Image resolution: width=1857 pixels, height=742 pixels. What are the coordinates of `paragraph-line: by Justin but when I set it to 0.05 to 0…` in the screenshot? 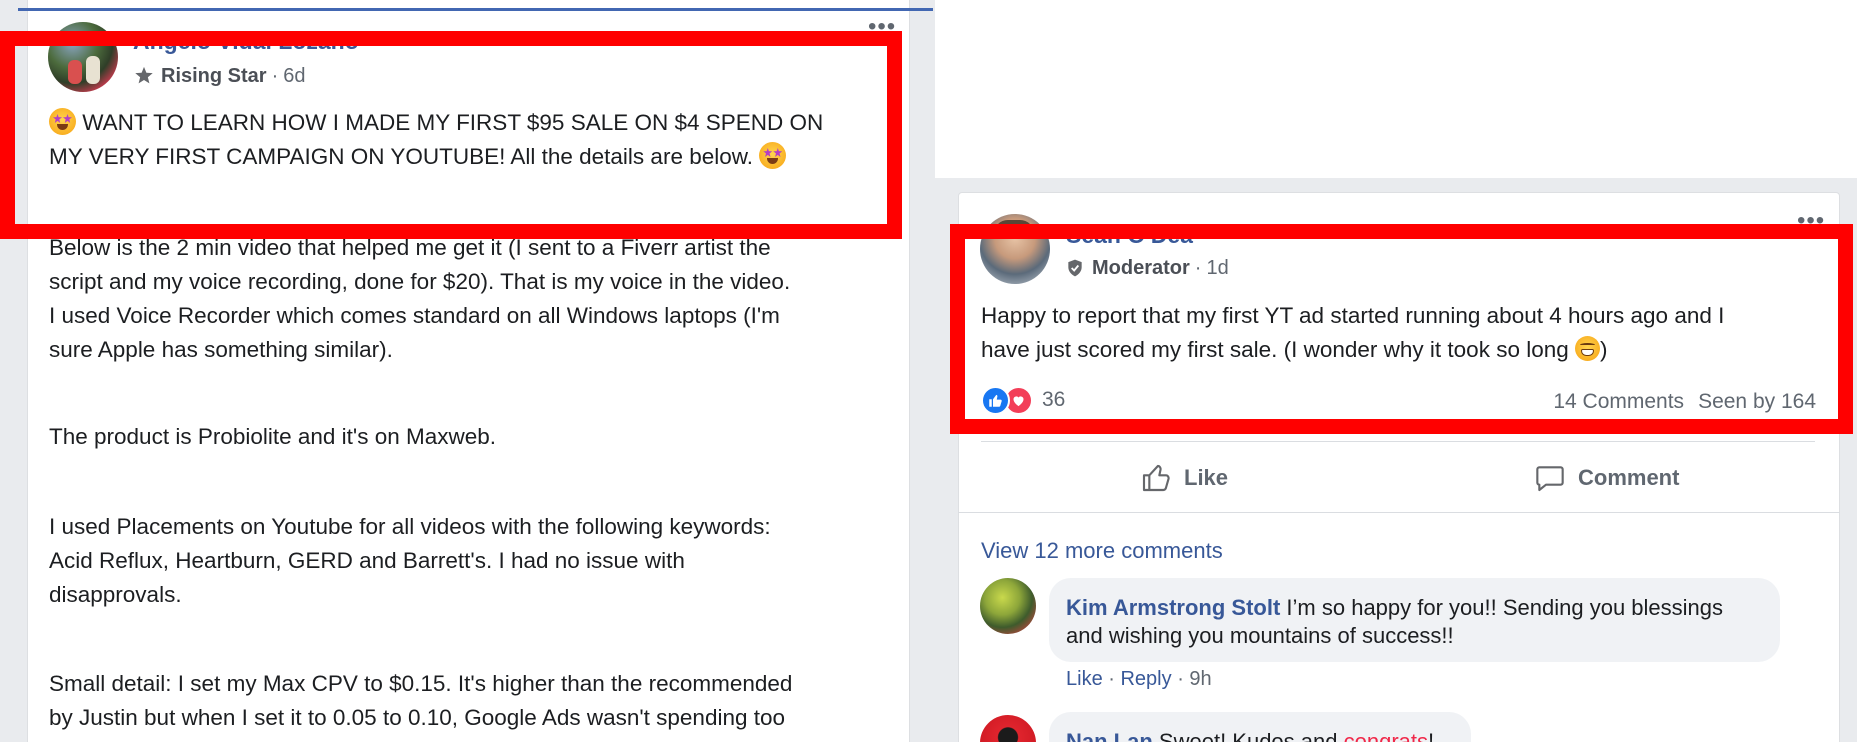 It's located at (417, 717).